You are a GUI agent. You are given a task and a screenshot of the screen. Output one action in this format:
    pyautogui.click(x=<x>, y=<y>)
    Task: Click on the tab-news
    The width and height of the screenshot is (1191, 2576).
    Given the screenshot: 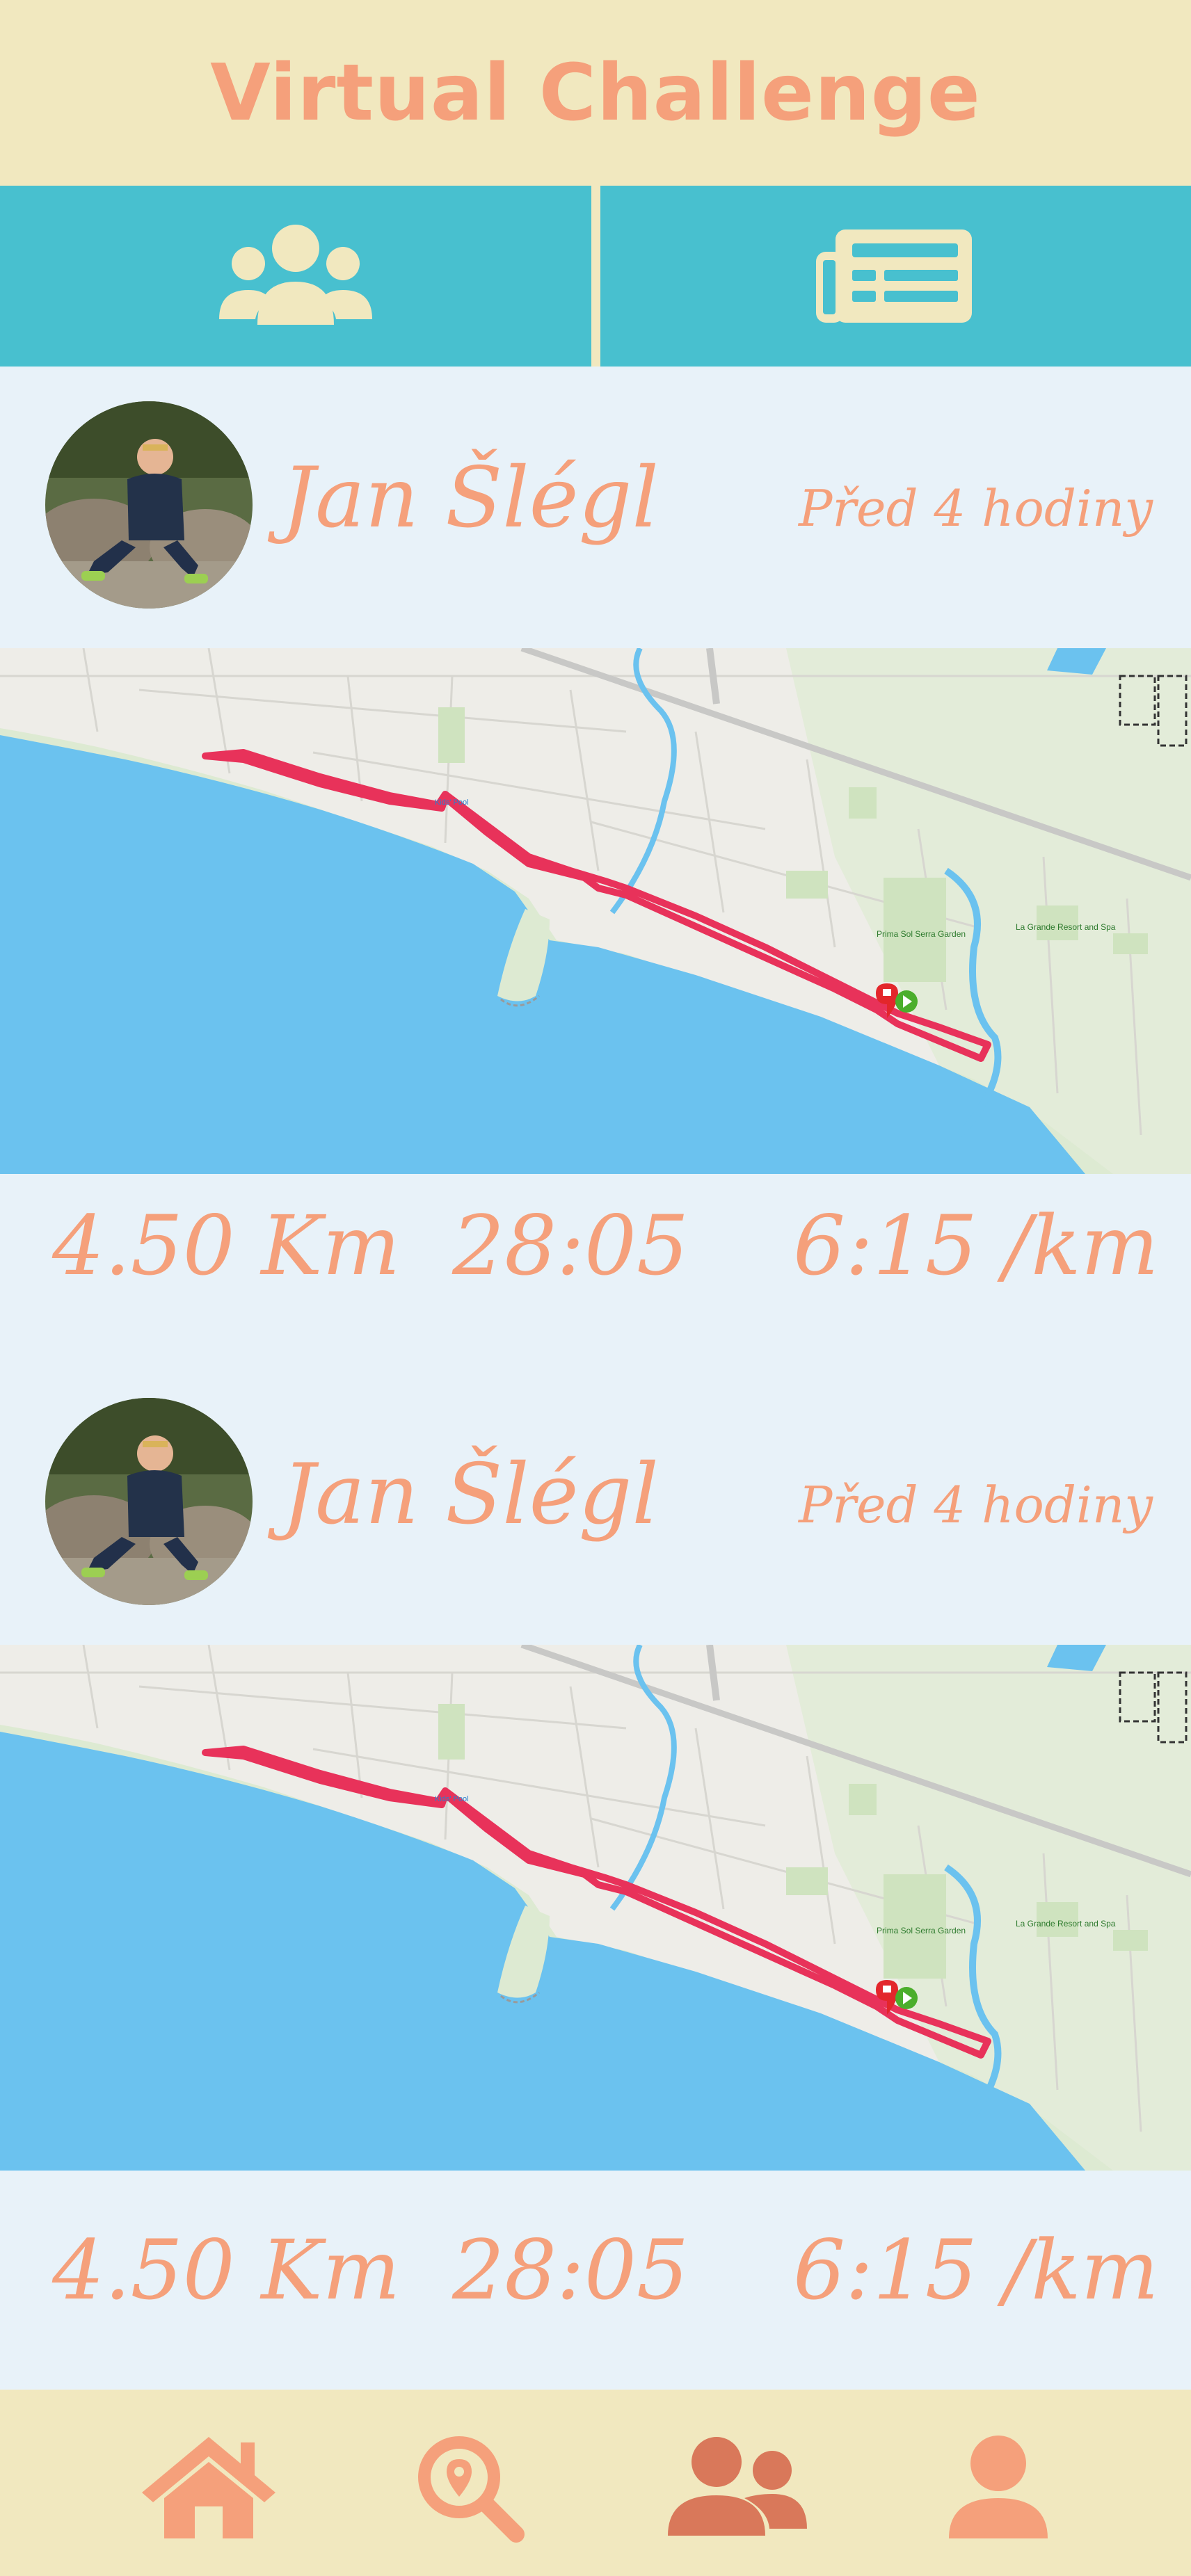 What is the action you would take?
    pyautogui.click(x=896, y=276)
    